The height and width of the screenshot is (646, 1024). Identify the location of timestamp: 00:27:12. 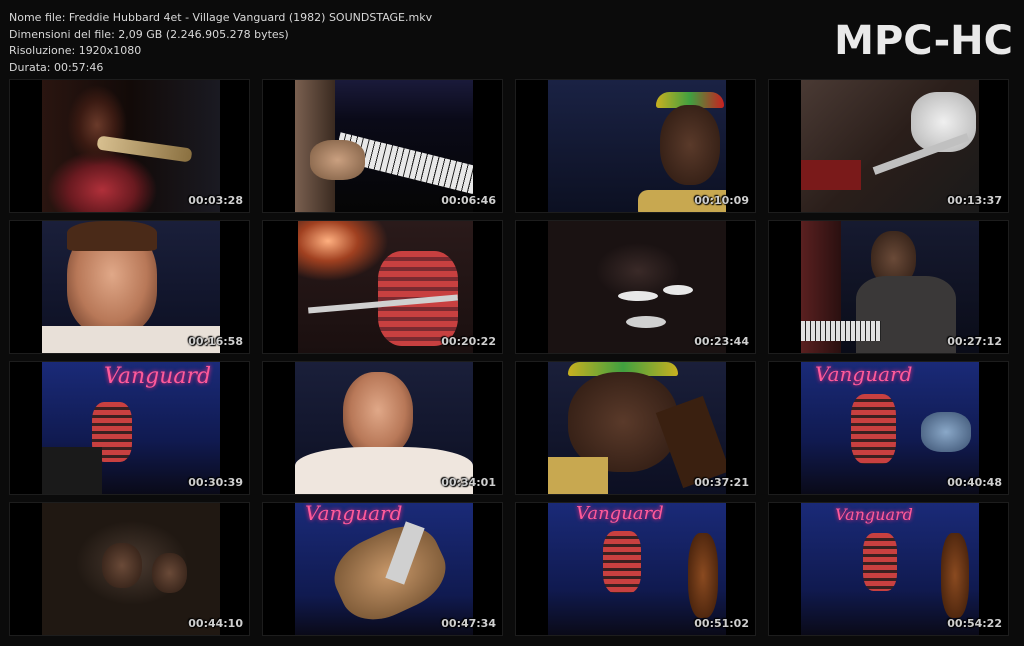
(974, 341).